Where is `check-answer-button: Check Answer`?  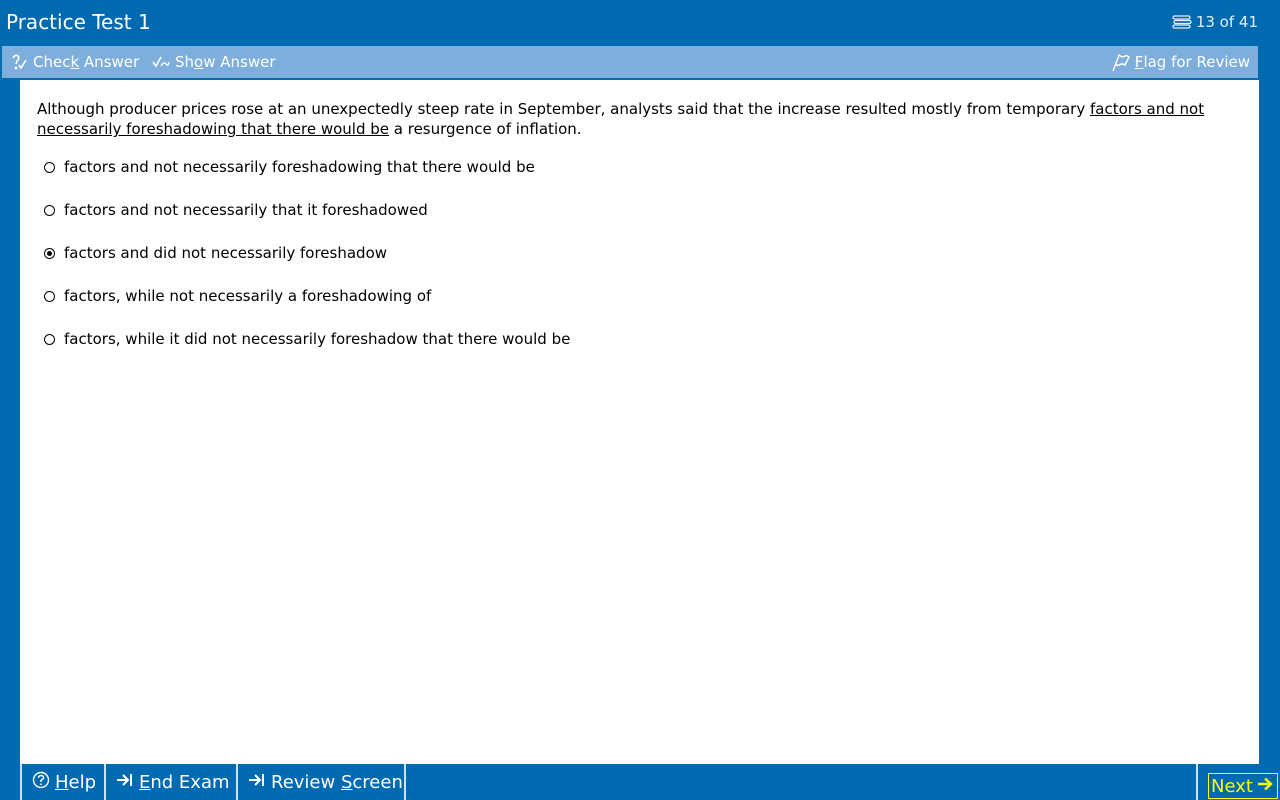 check-answer-button: Check Answer is located at coordinates (74, 62).